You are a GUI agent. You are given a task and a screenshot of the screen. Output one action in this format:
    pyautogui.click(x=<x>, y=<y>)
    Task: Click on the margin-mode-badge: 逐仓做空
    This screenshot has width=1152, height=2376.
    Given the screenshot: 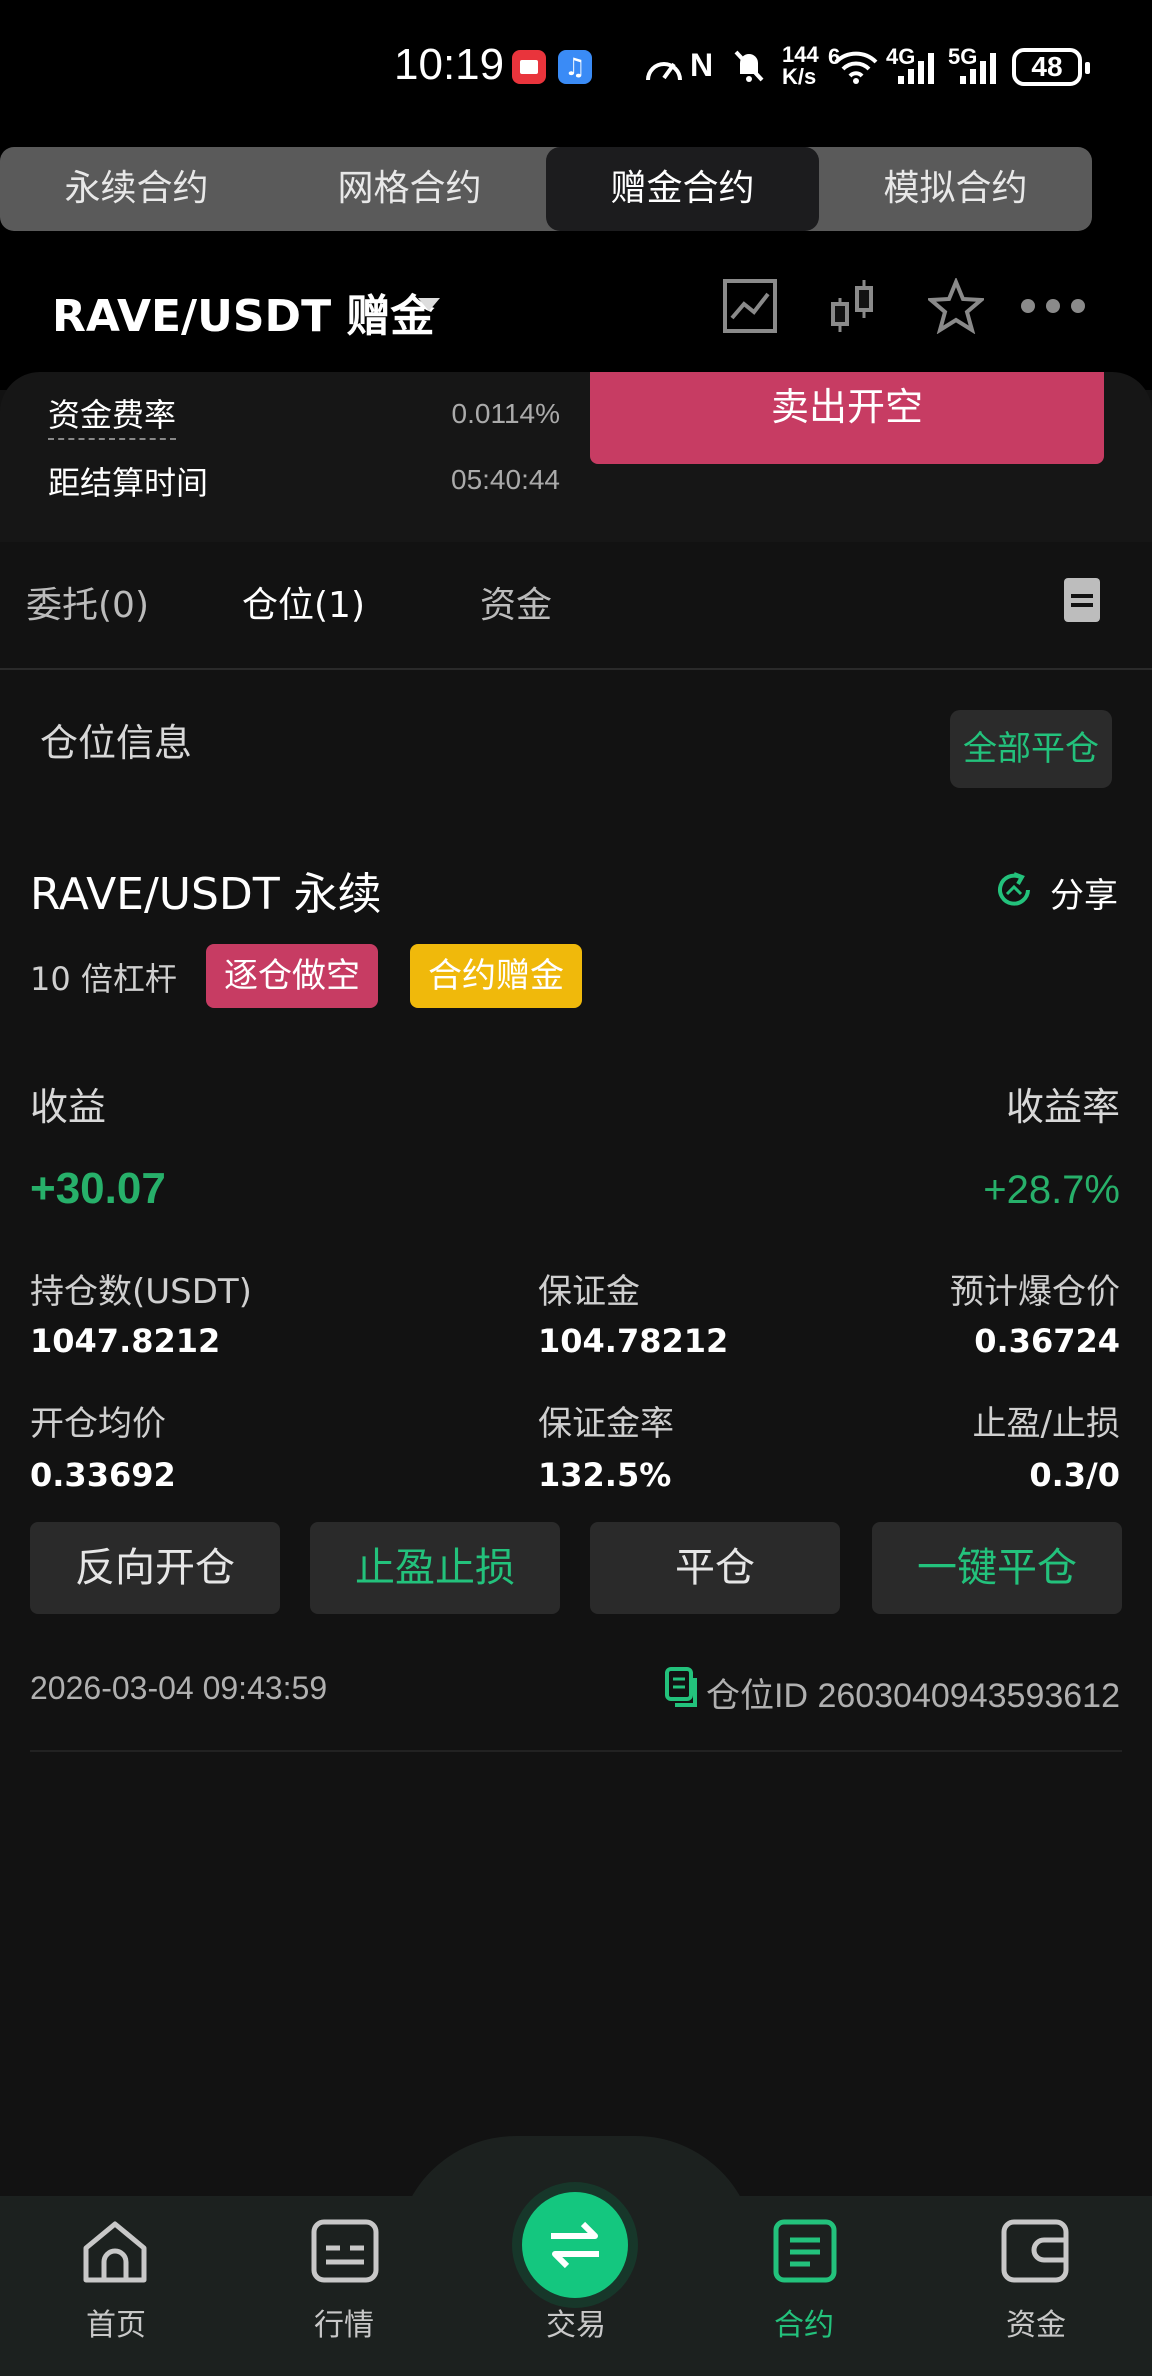 What is the action you would take?
    pyautogui.click(x=292, y=976)
    